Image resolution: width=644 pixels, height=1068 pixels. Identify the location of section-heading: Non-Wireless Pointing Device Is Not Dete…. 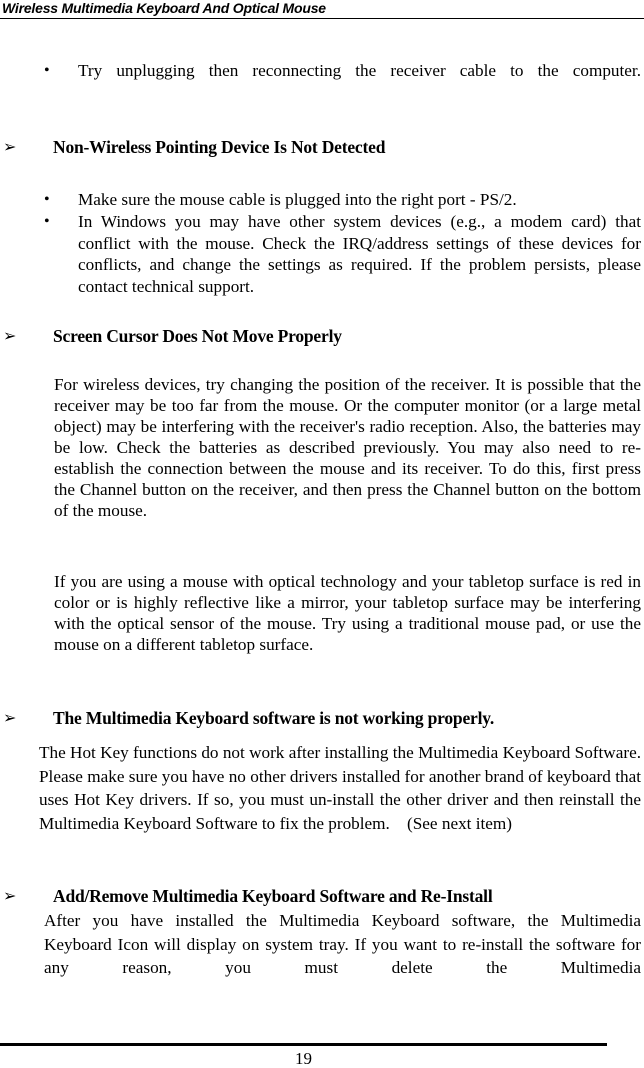
(219, 147).